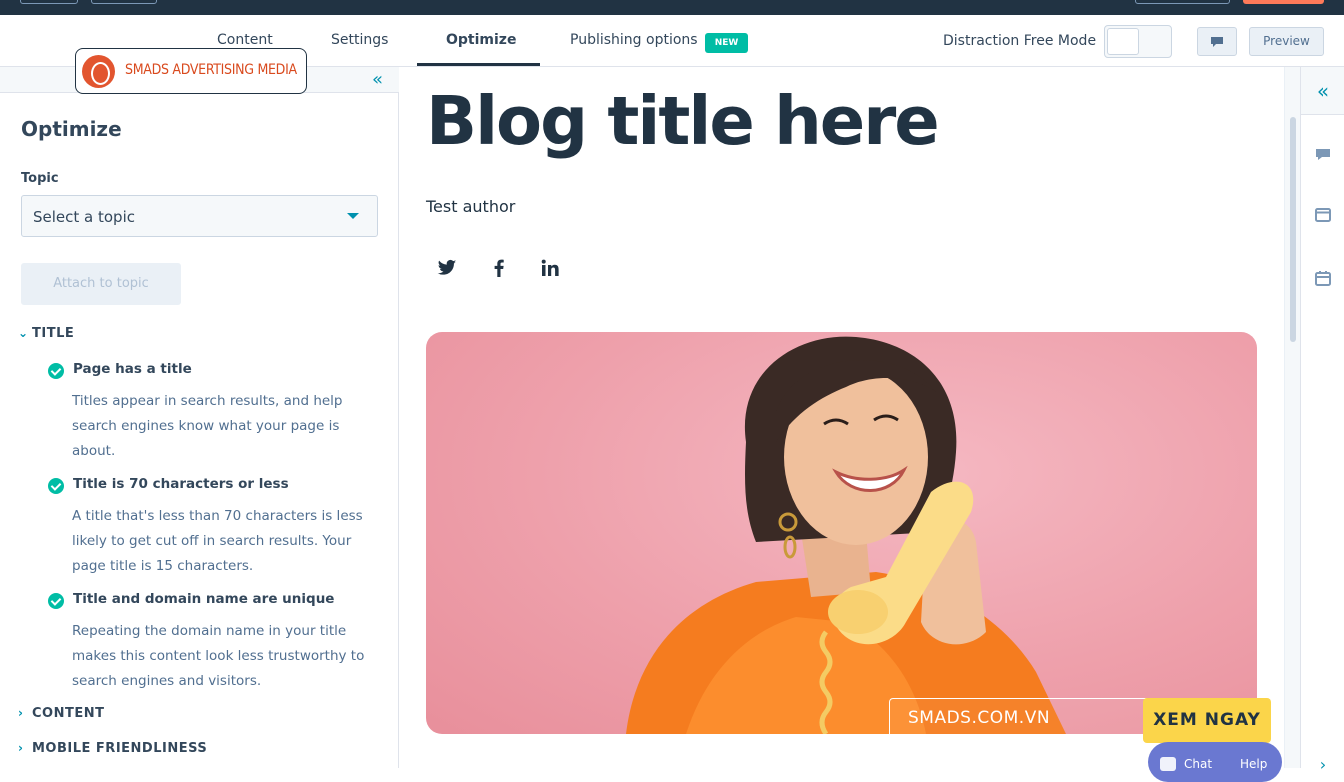 The width and height of the screenshot is (1344, 782). What do you see at coordinates (634, 40) in the screenshot?
I see `tab-publishing-options: Publishing options` at bounding box center [634, 40].